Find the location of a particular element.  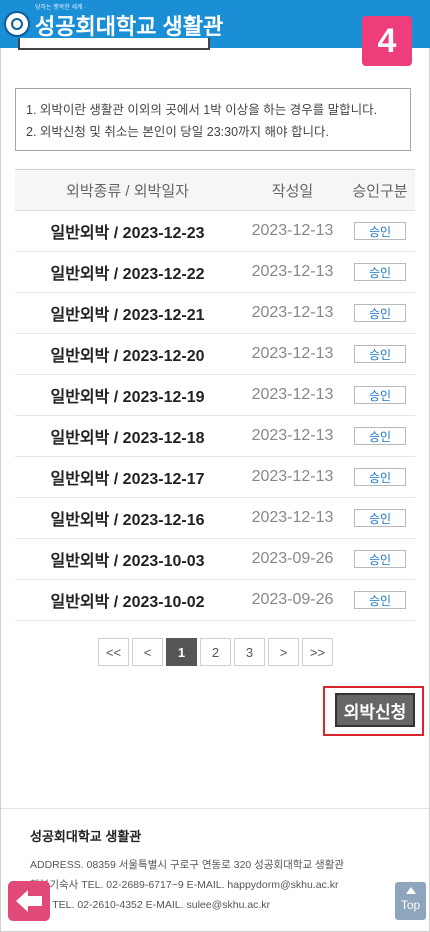

row-title: 일반외박 / 2023-12-23 is located at coordinates (127, 231).